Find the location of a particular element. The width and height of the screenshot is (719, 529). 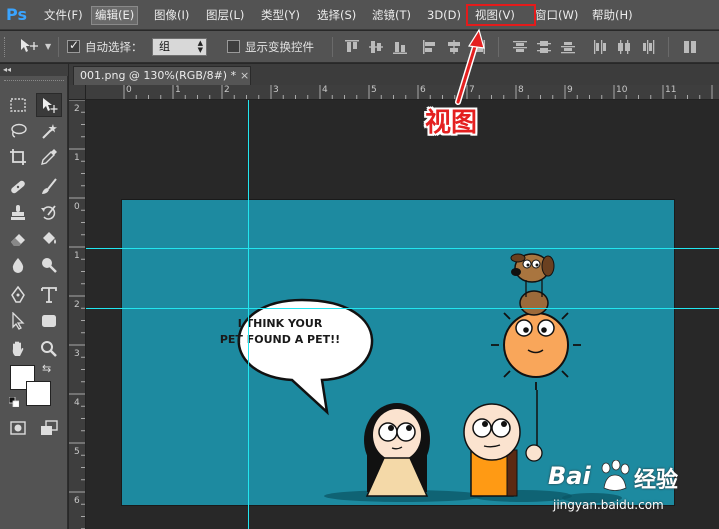

zoom-tool is located at coordinates (49, 349).